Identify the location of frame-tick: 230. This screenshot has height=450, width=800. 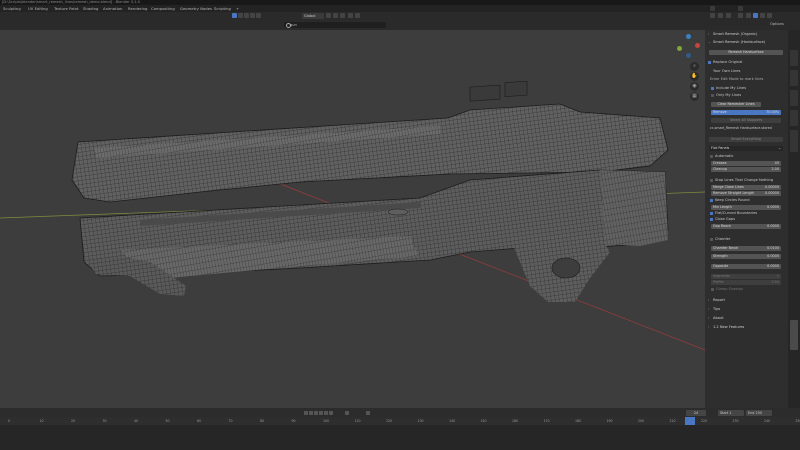
(735, 421).